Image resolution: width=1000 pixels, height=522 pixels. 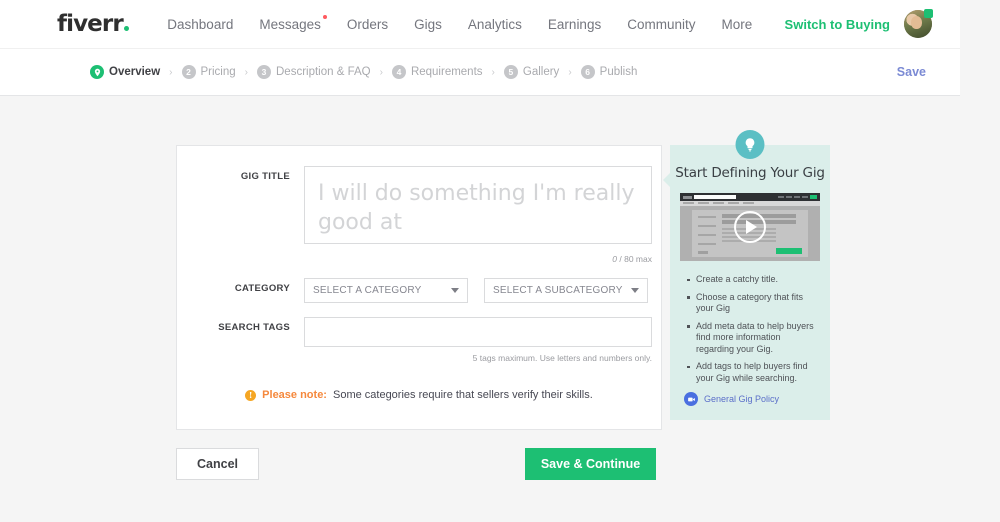 What do you see at coordinates (558, 290) in the screenshot?
I see `subcategory-select-value: SELECT A SUBCATEGORY` at bounding box center [558, 290].